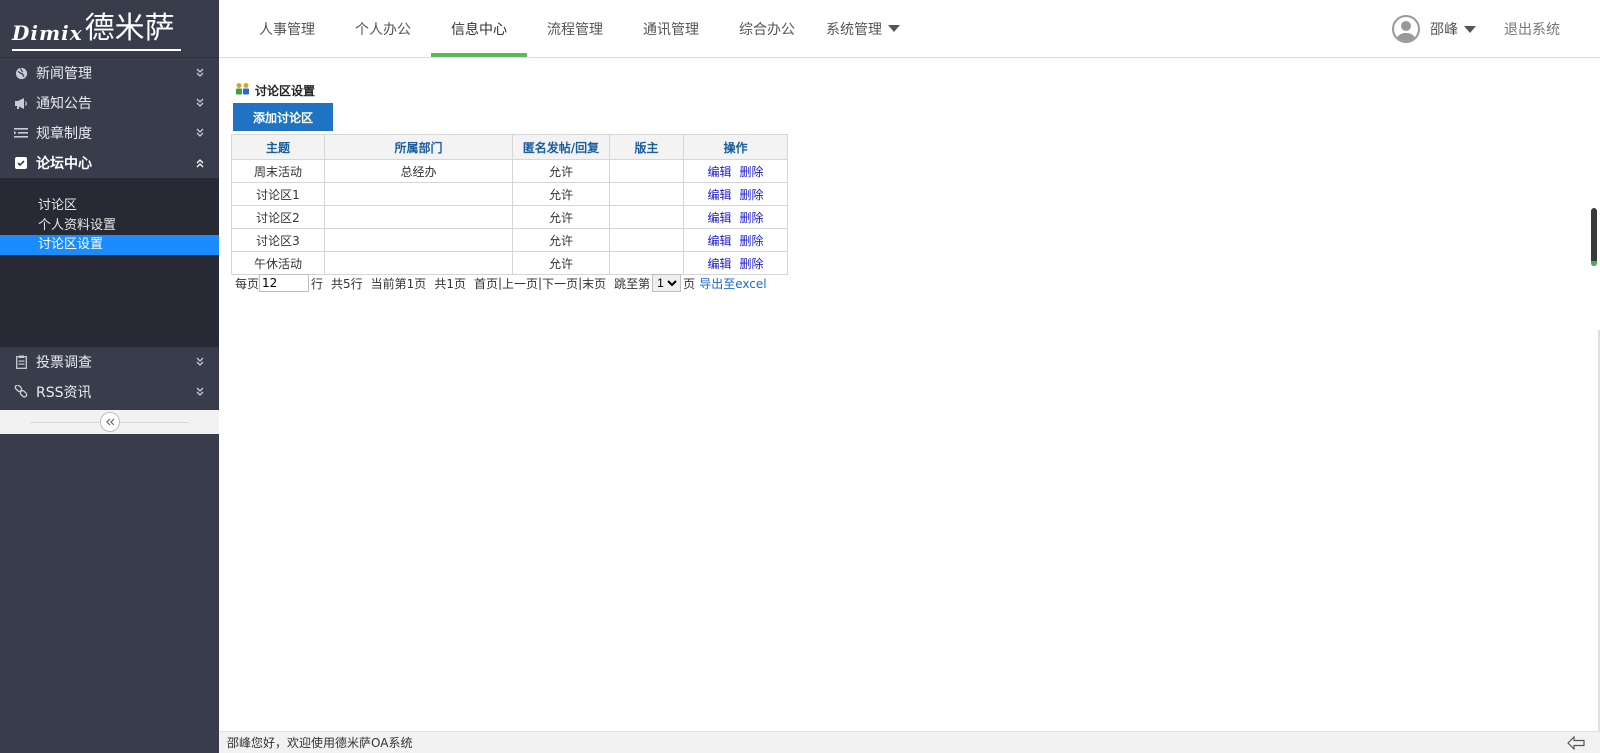  Describe the element at coordinates (21, 133) in the screenshot. I see `list-icon` at that location.